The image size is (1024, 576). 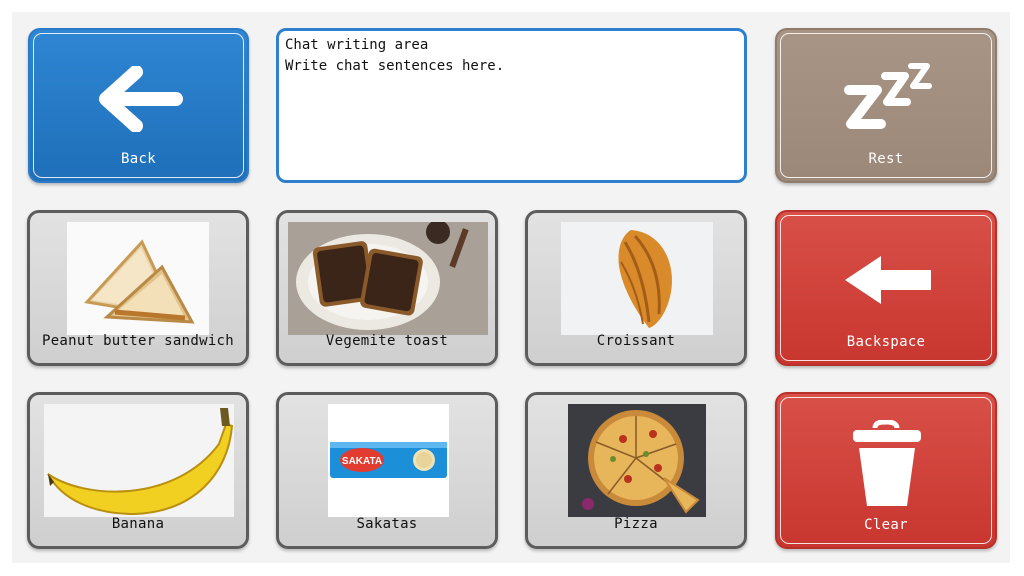 I want to click on tile-banana: Banana, so click(x=138, y=470).